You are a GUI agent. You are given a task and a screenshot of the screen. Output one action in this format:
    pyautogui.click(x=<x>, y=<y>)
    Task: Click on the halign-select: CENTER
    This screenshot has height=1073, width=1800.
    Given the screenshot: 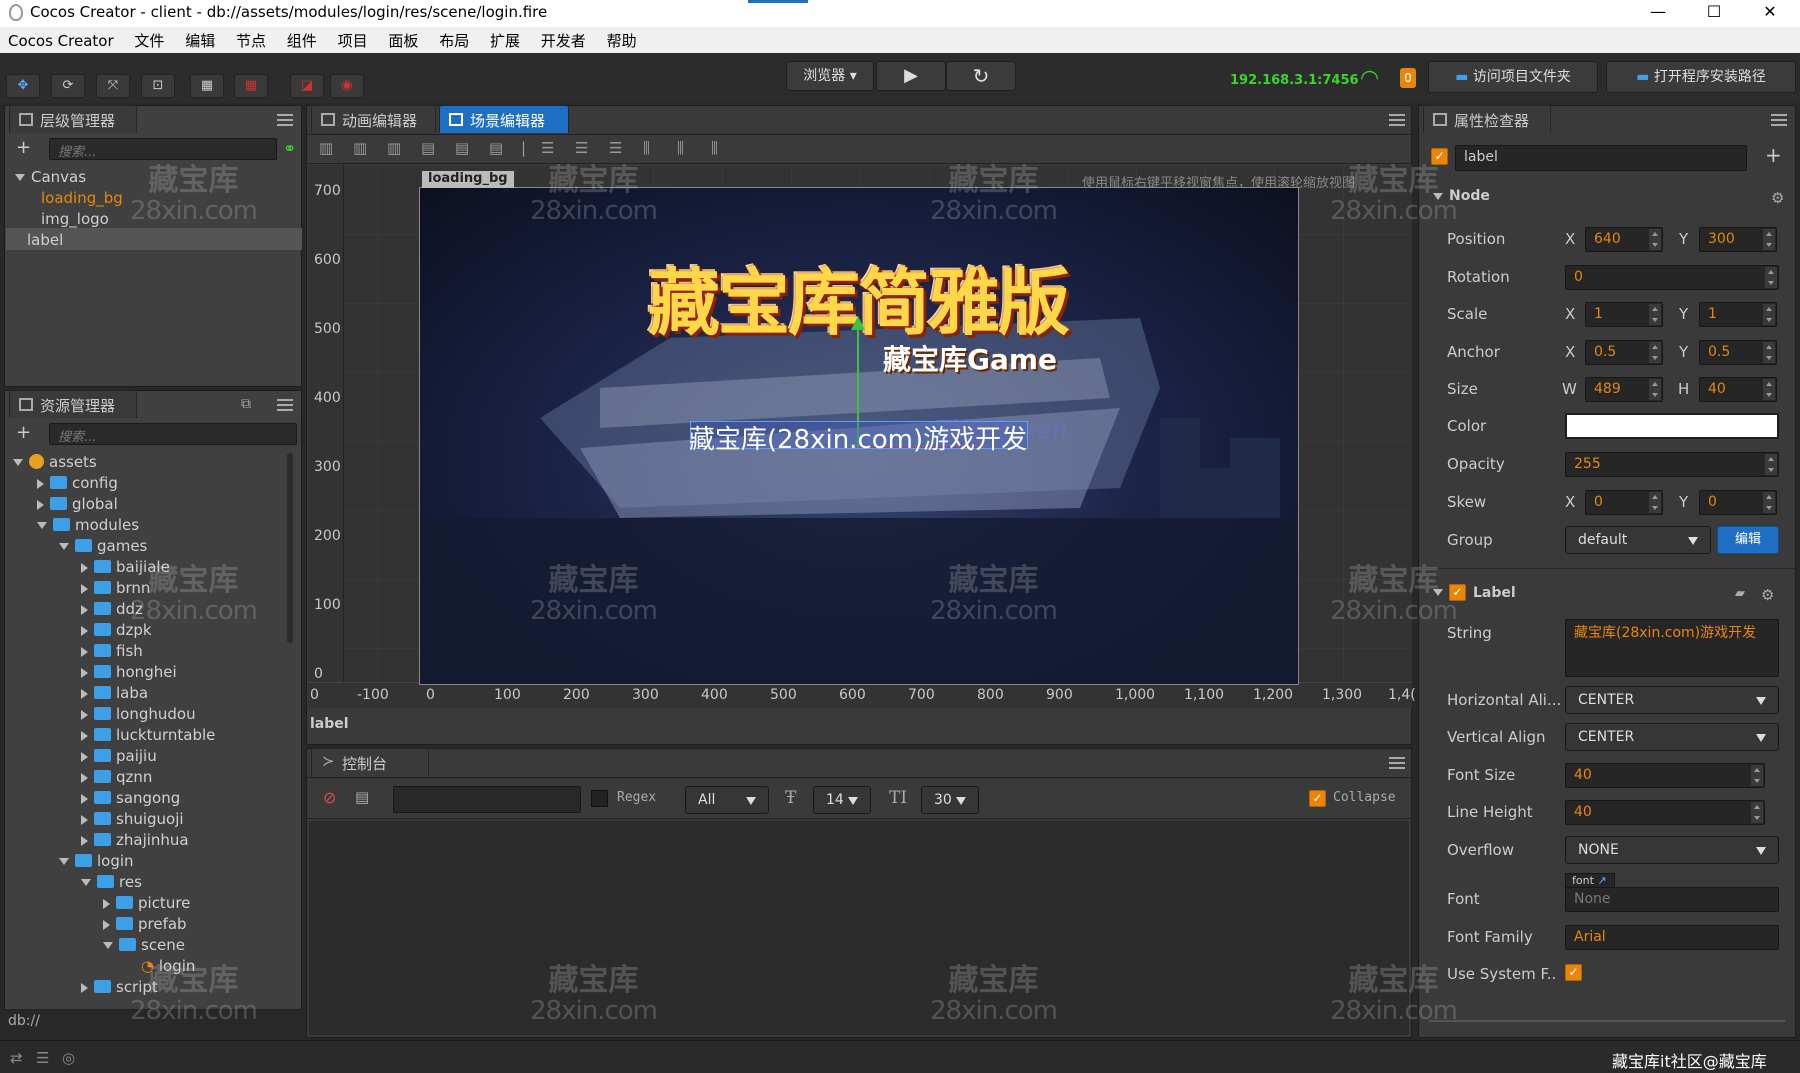 What is the action you would take?
    pyautogui.click(x=1672, y=700)
    